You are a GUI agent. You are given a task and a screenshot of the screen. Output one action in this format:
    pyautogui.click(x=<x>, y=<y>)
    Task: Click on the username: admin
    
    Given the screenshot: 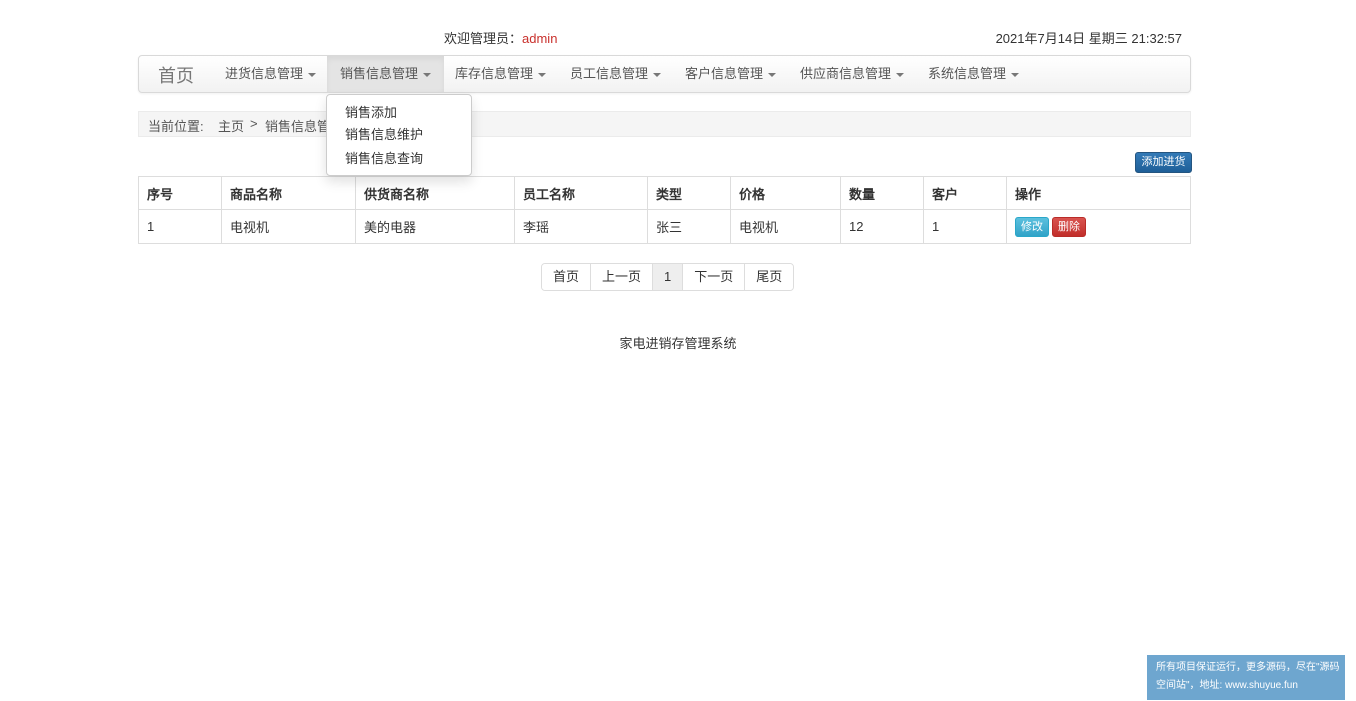 What is the action you would take?
    pyautogui.click(x=540, y=38)
    